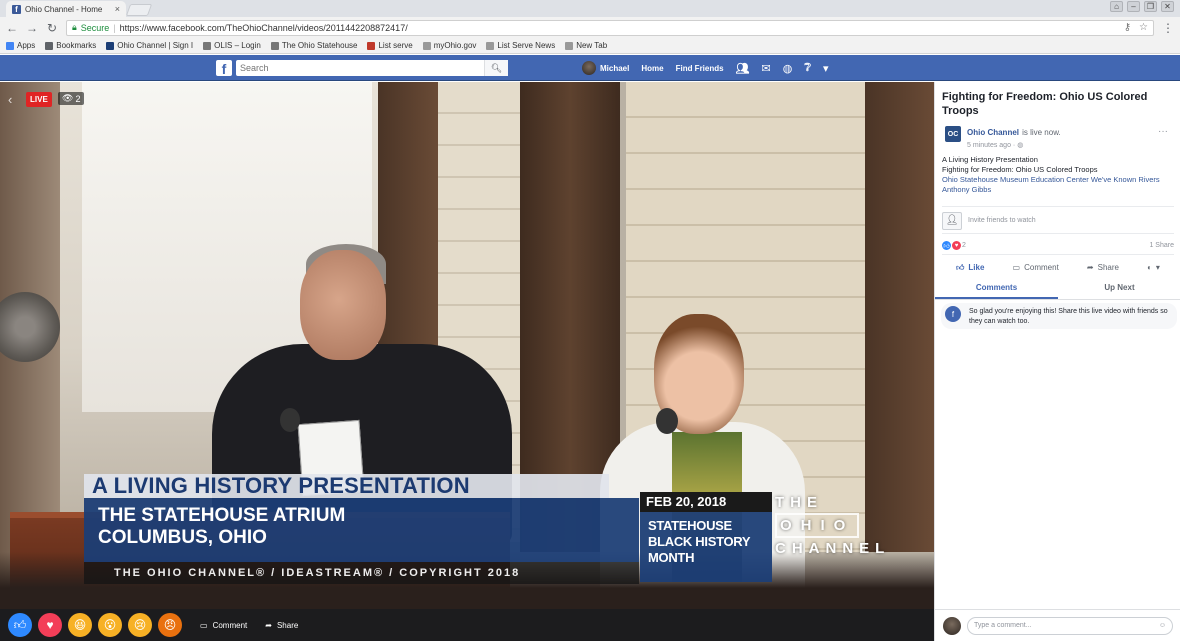 The height and width of the screenshot is (641, 1180). What do you see at coordinates (204, 625) in the screenshot?
I see `comment-icon: ▭` at bounding box center [204, 625].